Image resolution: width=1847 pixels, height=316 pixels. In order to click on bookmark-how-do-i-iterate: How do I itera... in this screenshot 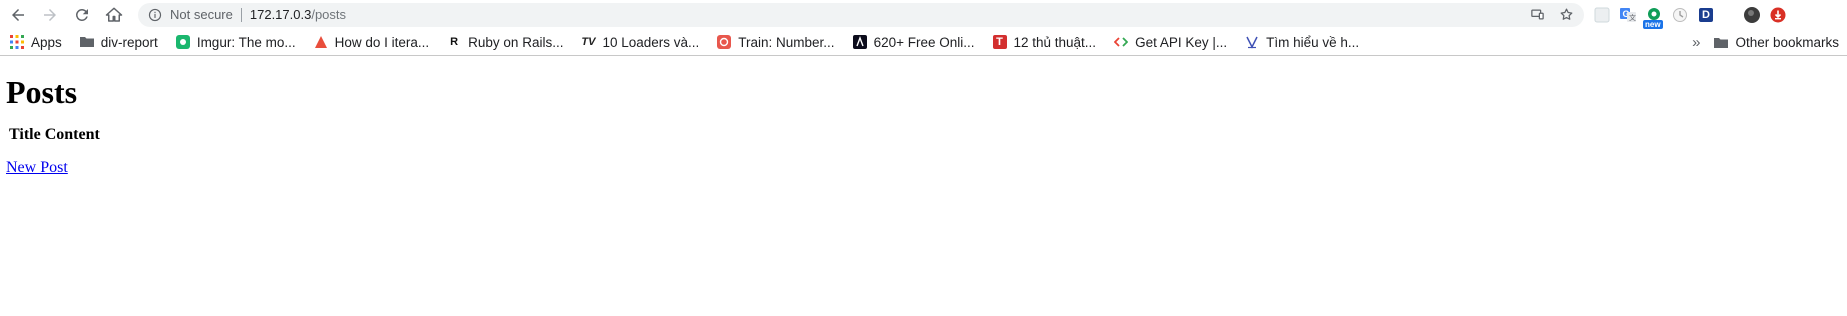, I will do `click(372, 42)`.